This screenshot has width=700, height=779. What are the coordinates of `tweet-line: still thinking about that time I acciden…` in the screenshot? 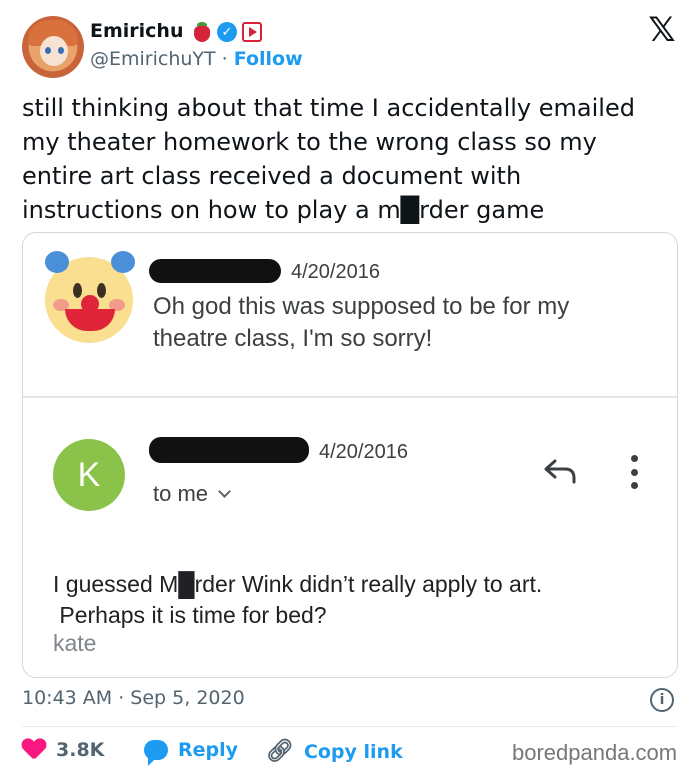 It's located at (328, 108).